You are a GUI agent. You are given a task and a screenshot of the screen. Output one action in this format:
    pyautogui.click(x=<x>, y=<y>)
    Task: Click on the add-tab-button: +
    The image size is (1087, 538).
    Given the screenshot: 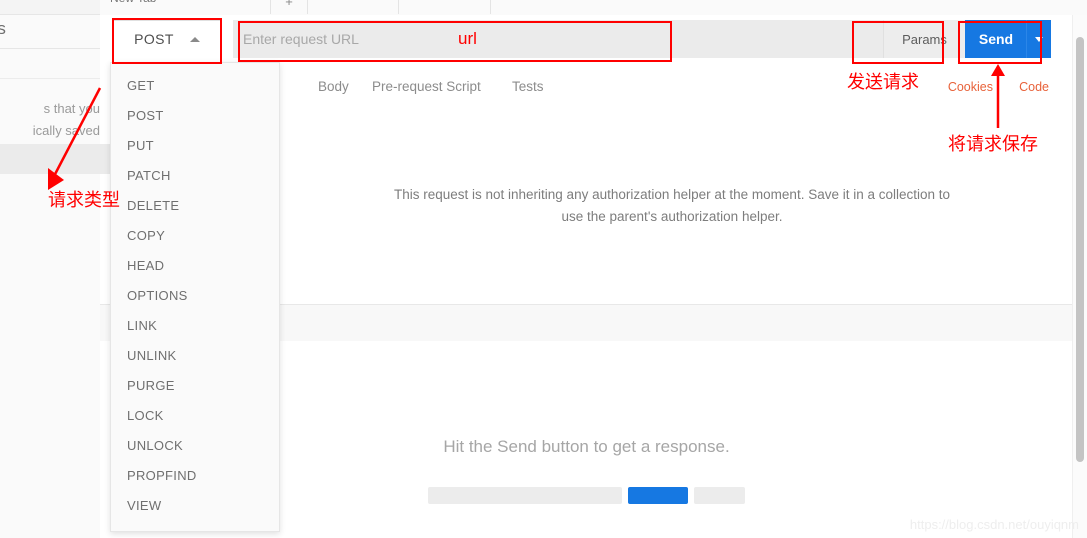 What is the action you would take?
    pyautogui.click(x=289, y=7)
    